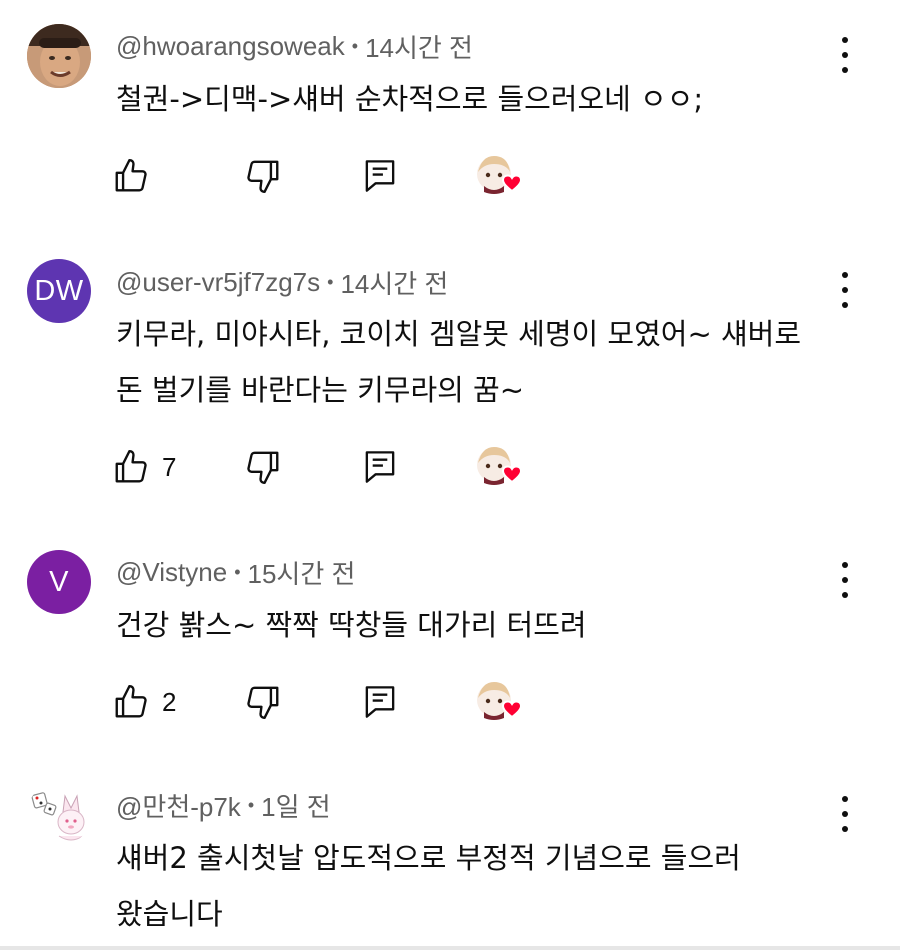 The image size is (900, 950). I want to click on comment-actions: 2, so click(327, 702).